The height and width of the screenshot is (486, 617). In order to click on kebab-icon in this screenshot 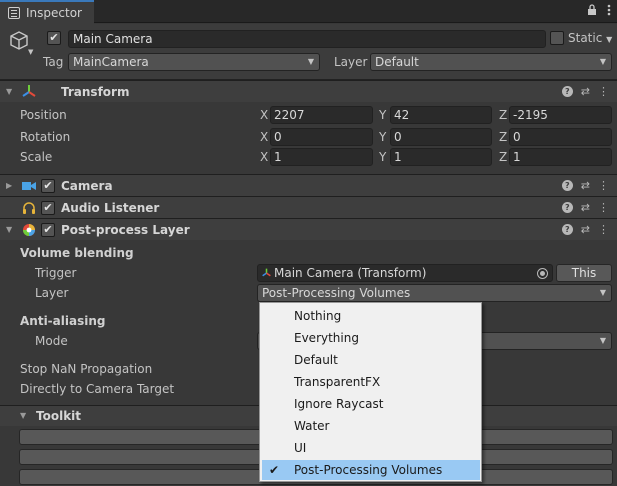, I will do `click(609, 11)`.